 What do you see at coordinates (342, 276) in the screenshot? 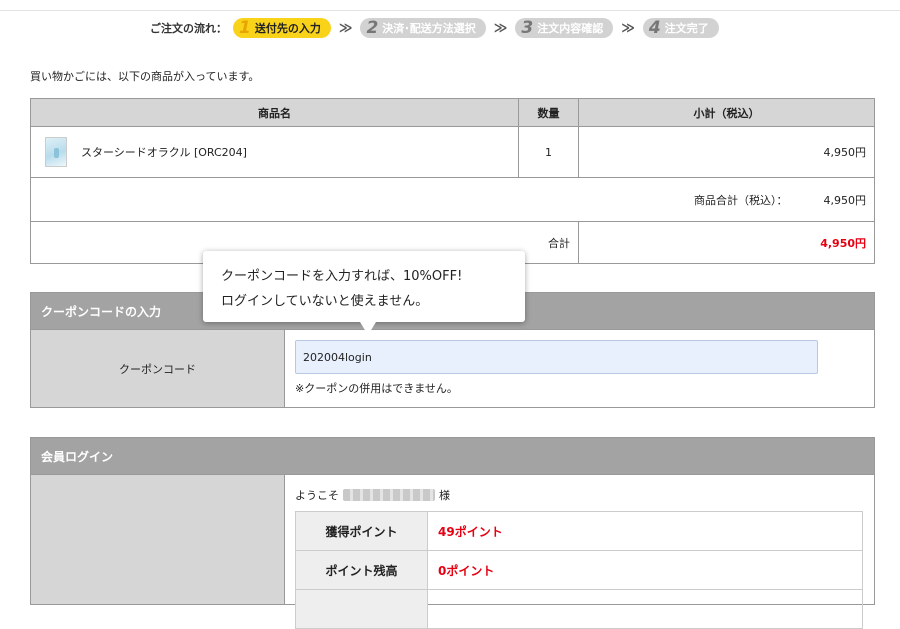
I see `tooltip-line-1: クーポンコードを入力すれば、10%OFF!` at bounding box center [342, 276].